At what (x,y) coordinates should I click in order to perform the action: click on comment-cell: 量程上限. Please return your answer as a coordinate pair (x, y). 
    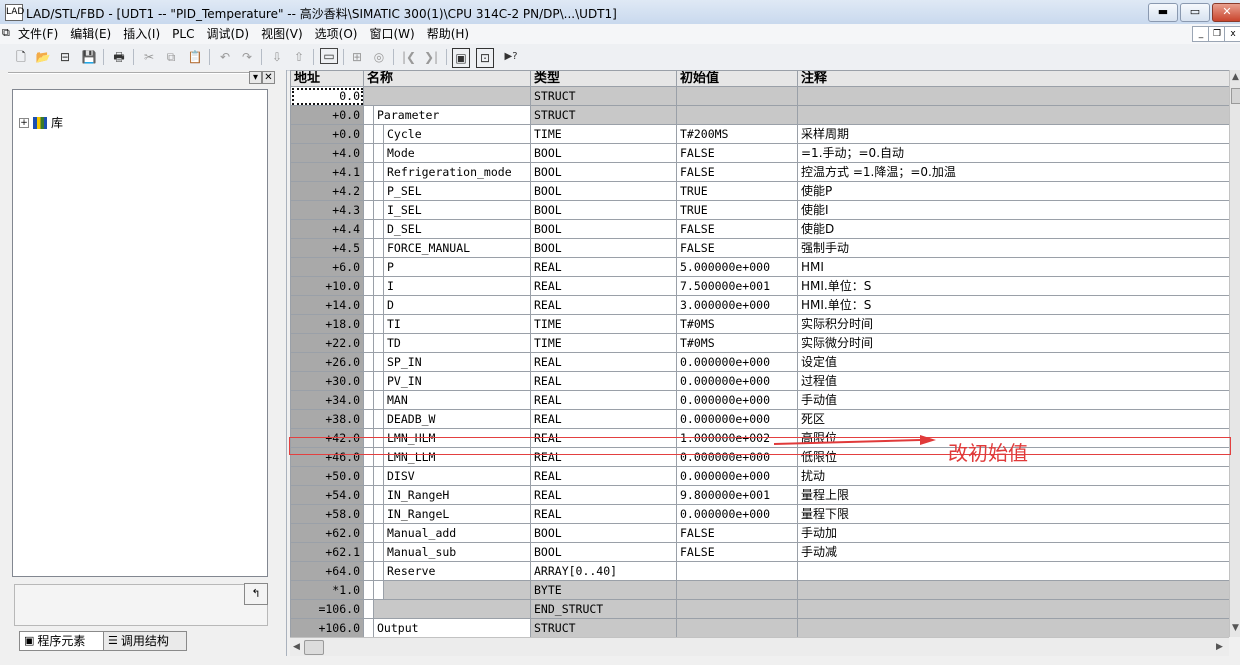
    Looking at the image, I should click on (1014, 495).